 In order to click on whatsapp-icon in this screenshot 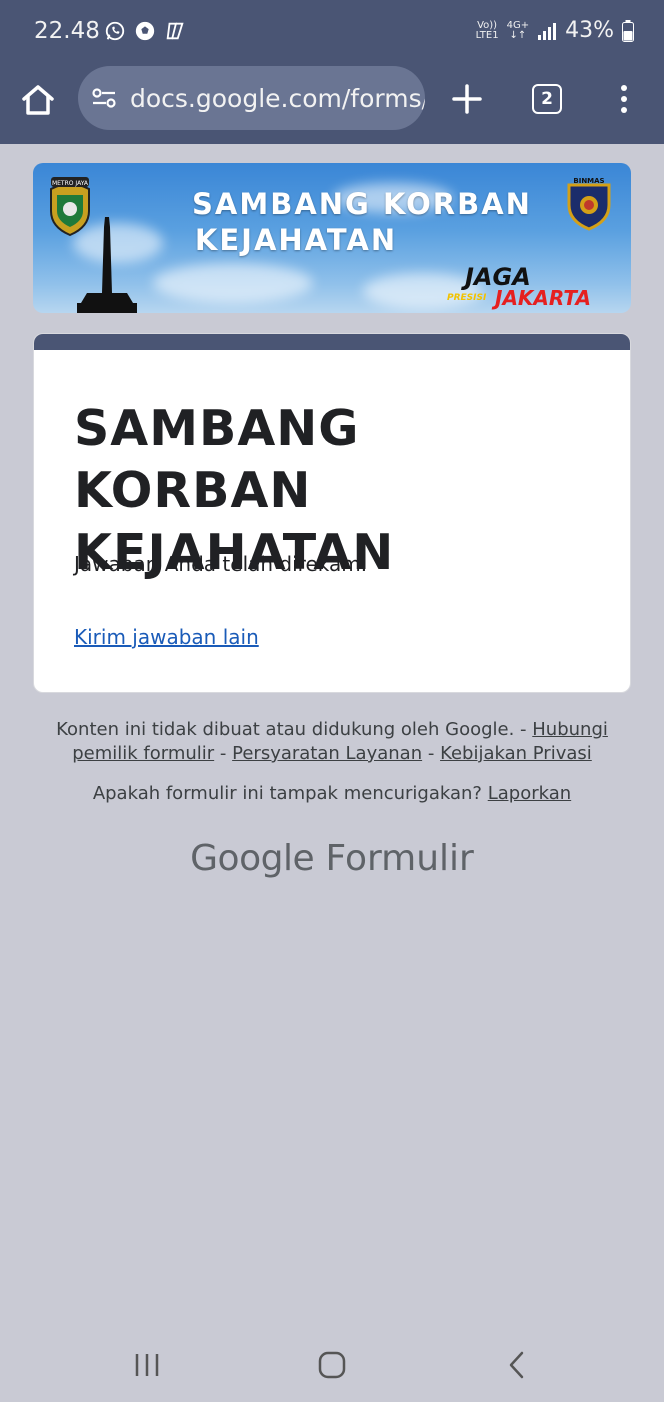, I will do `click(115, 31)`.